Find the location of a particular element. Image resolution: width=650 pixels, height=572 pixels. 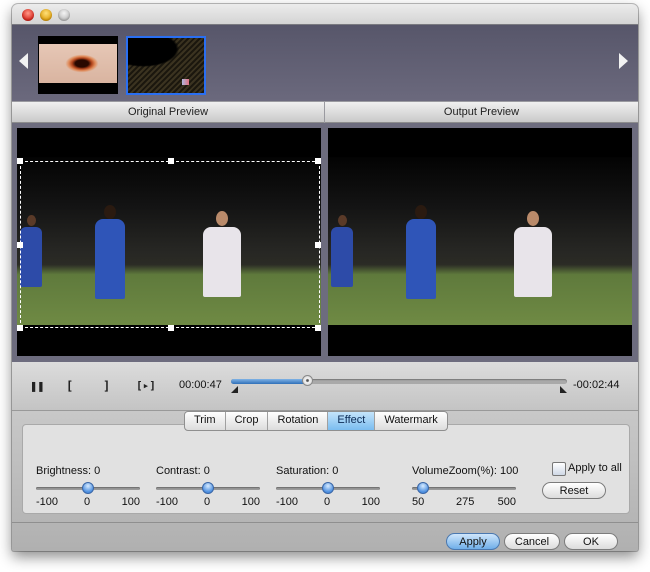

apply-to-all-label: Apply to all is located at coordinates (595, 468).